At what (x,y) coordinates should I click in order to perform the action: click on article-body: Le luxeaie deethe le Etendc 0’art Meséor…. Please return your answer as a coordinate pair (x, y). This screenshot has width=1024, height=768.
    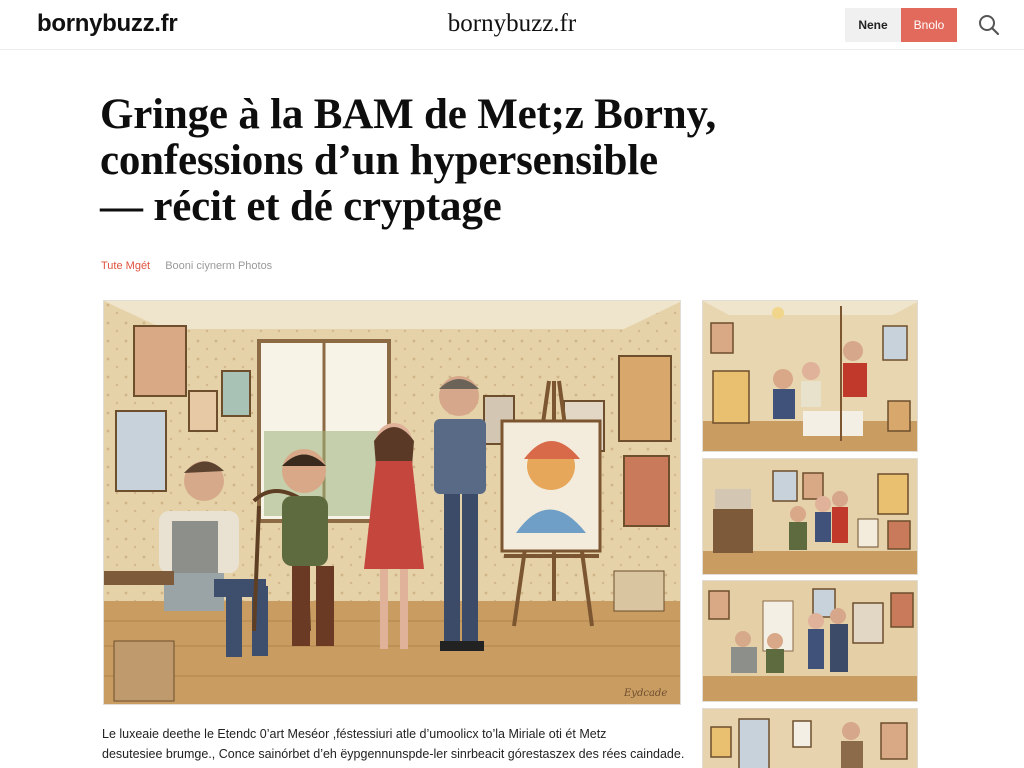
    Looking at the image, I should click on (402, 744).